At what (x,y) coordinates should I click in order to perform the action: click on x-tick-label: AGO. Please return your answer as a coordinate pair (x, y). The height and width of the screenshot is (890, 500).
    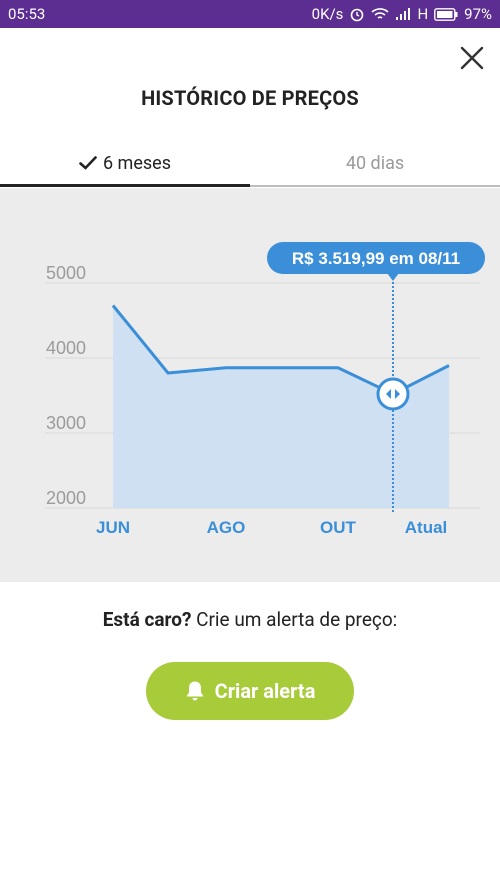
    Looking at the image, I should click on (226, 527).